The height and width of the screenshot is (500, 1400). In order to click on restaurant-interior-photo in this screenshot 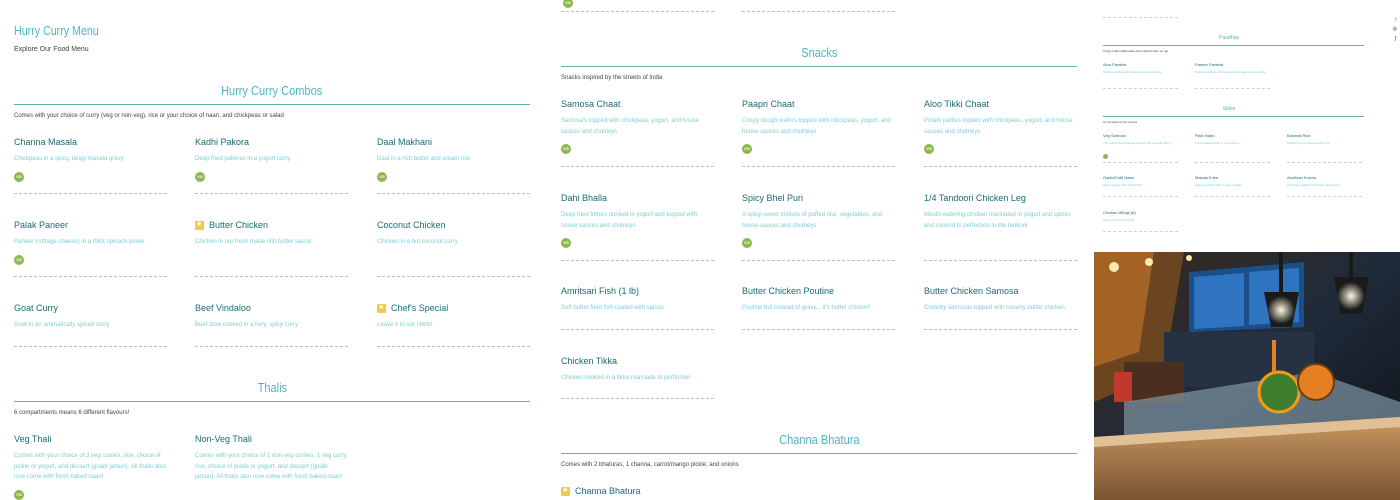, I will do `click(1247, 376)`.